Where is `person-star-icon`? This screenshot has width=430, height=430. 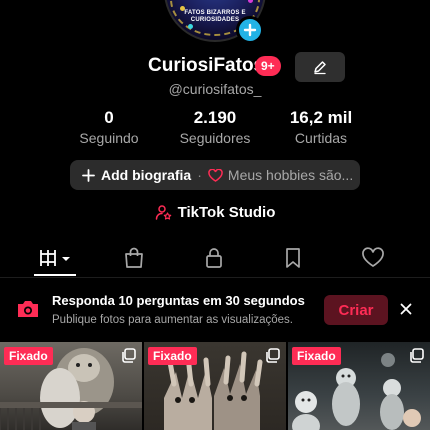
person-star-icon is located at coordinates (163, 212).